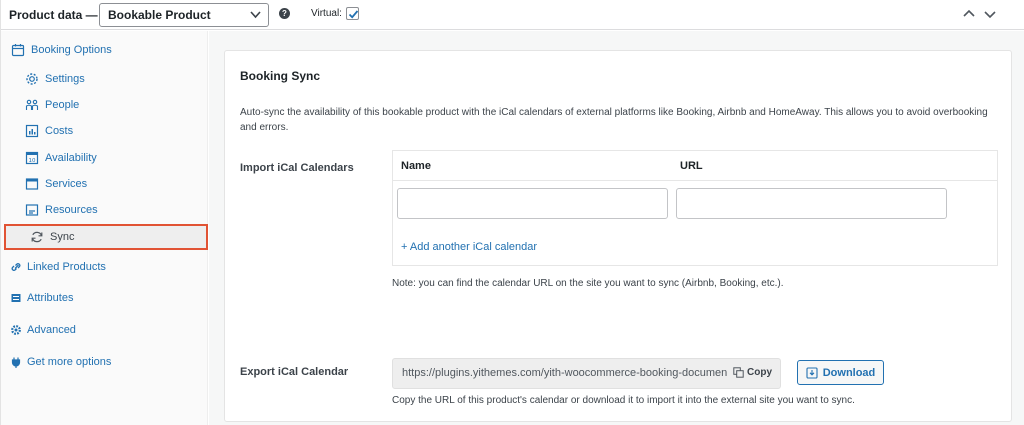 The width and height of the screenshot is (1024, 425). What do you see at coordinates (59, 131) in the screenshot?
I see `sidebar-item-label: Costs` at bounding box center [59, 131].